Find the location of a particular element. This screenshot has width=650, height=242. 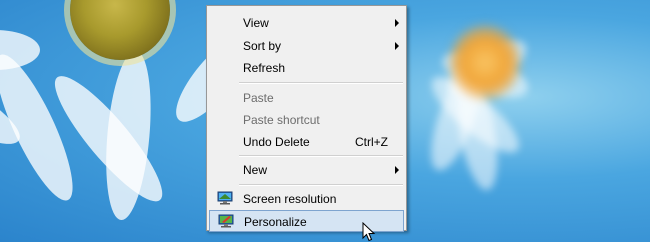

menu-item-paste-shortcut: Paste shortcut is located at coordinates (306, 120).